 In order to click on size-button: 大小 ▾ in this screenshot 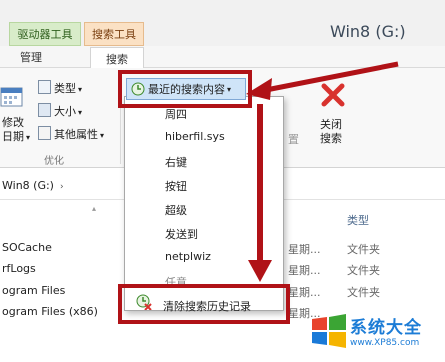, I will do `click(60, 111)`.